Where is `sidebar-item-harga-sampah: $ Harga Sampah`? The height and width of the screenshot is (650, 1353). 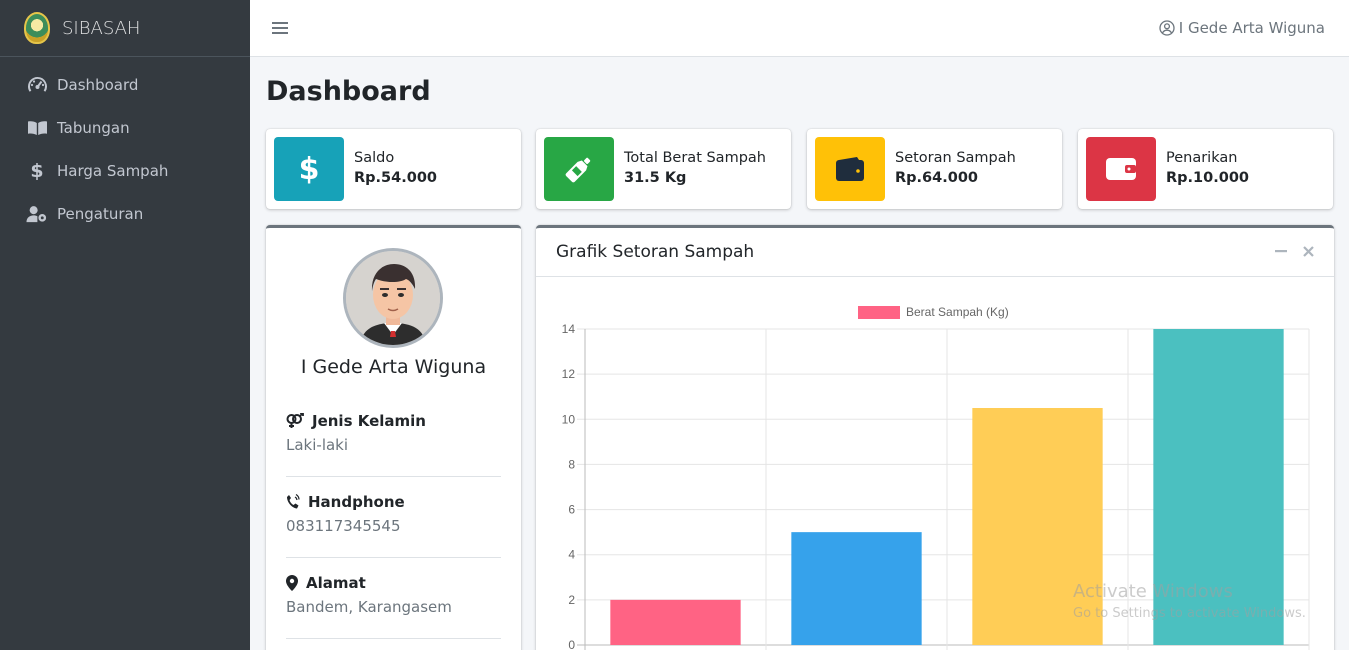
sidebar-item-harga-sampah: $ Harga Sampah is located at coordinates (125, 170).